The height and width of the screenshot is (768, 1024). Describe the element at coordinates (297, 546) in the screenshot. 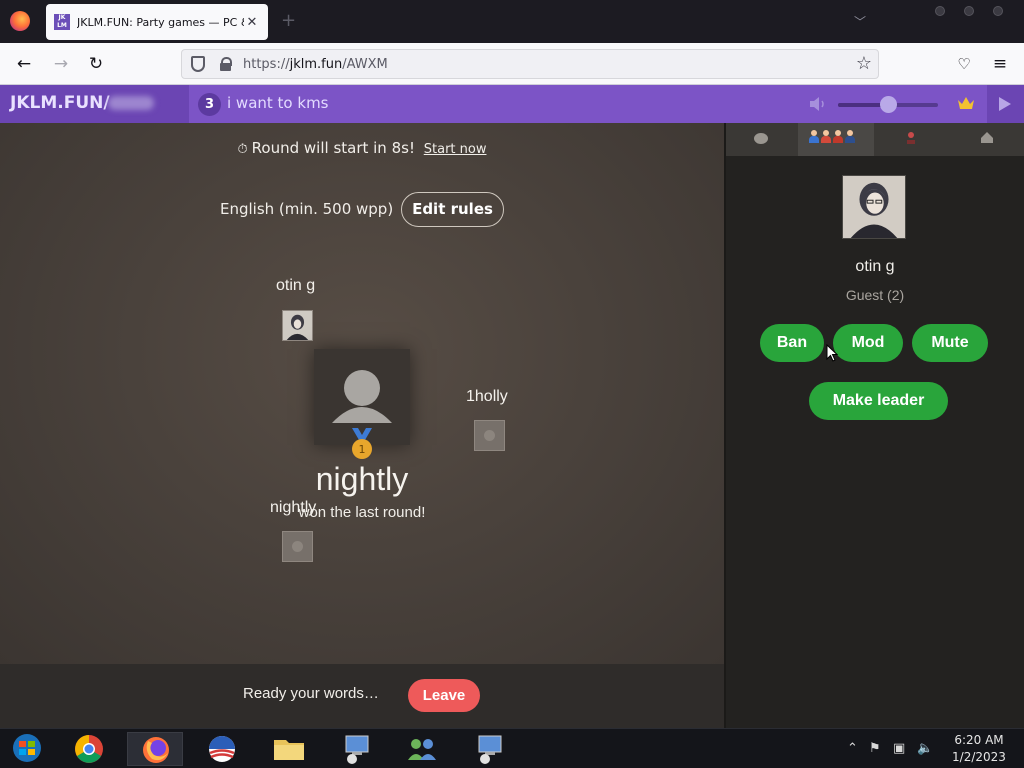

I see `player-avatar-nightly` at that location.